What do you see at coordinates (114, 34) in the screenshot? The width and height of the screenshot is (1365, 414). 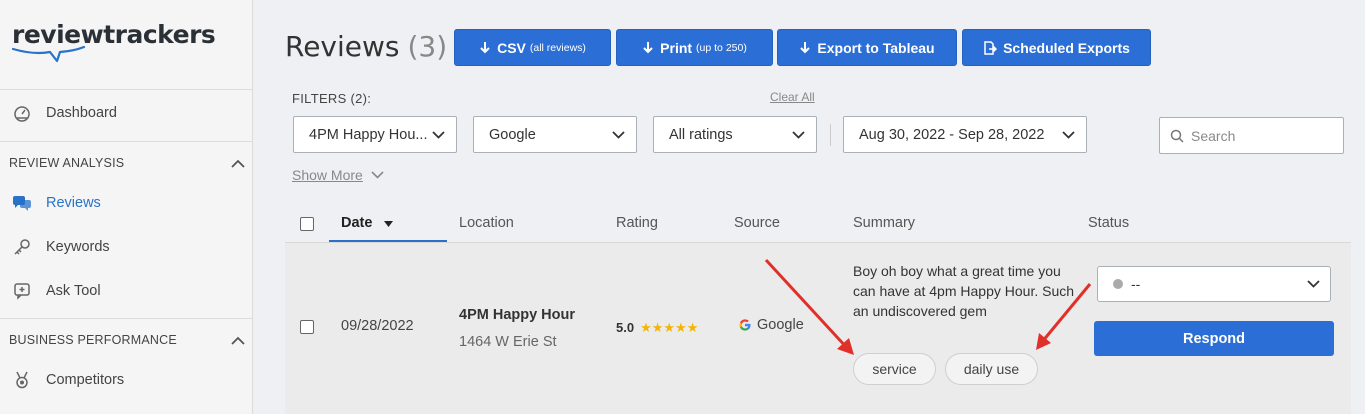 I see `brand-name: reviewtrackers` at bounding box center [114, 34].